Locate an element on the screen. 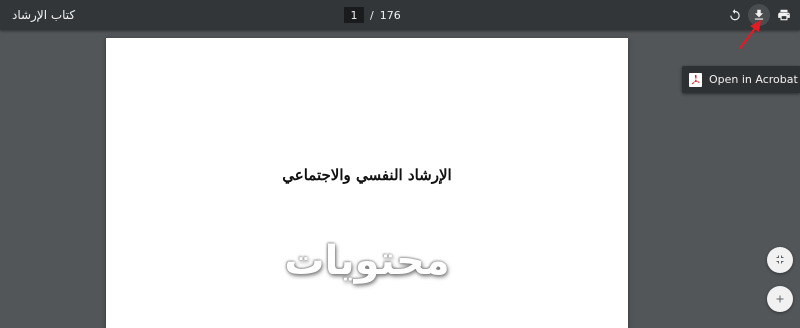  red-arrow-annotation is located at coordinates (749, 35).